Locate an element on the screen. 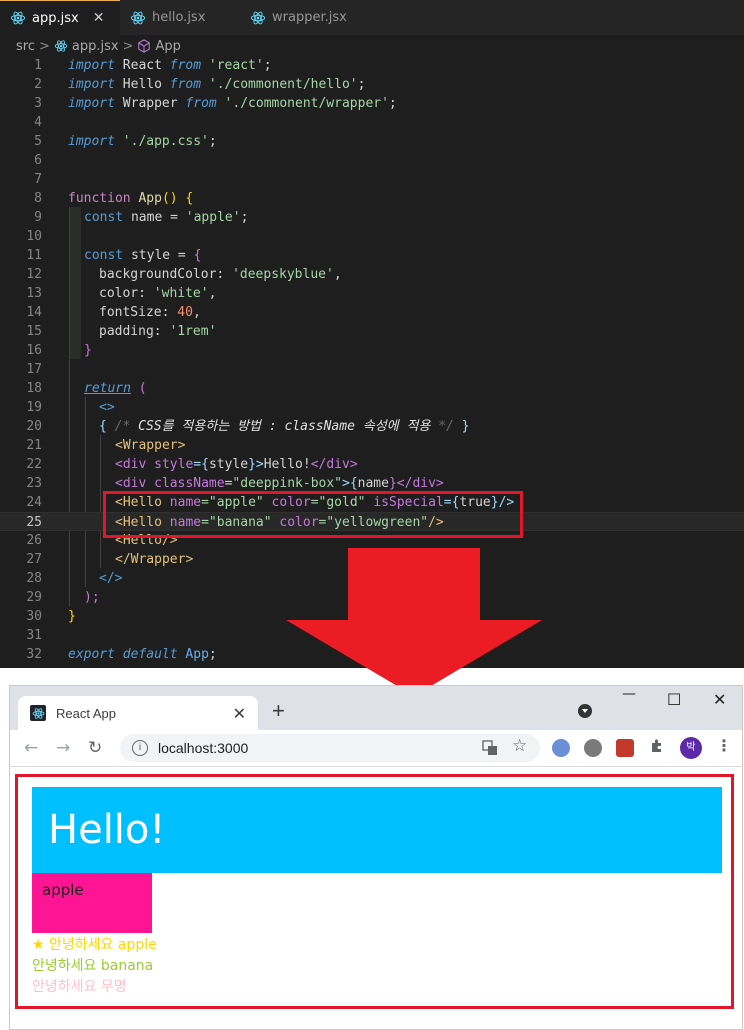 The image size is (744, 1030). tab-app-jsx: app.jsx ✕ is located at coordinates (60, 17).